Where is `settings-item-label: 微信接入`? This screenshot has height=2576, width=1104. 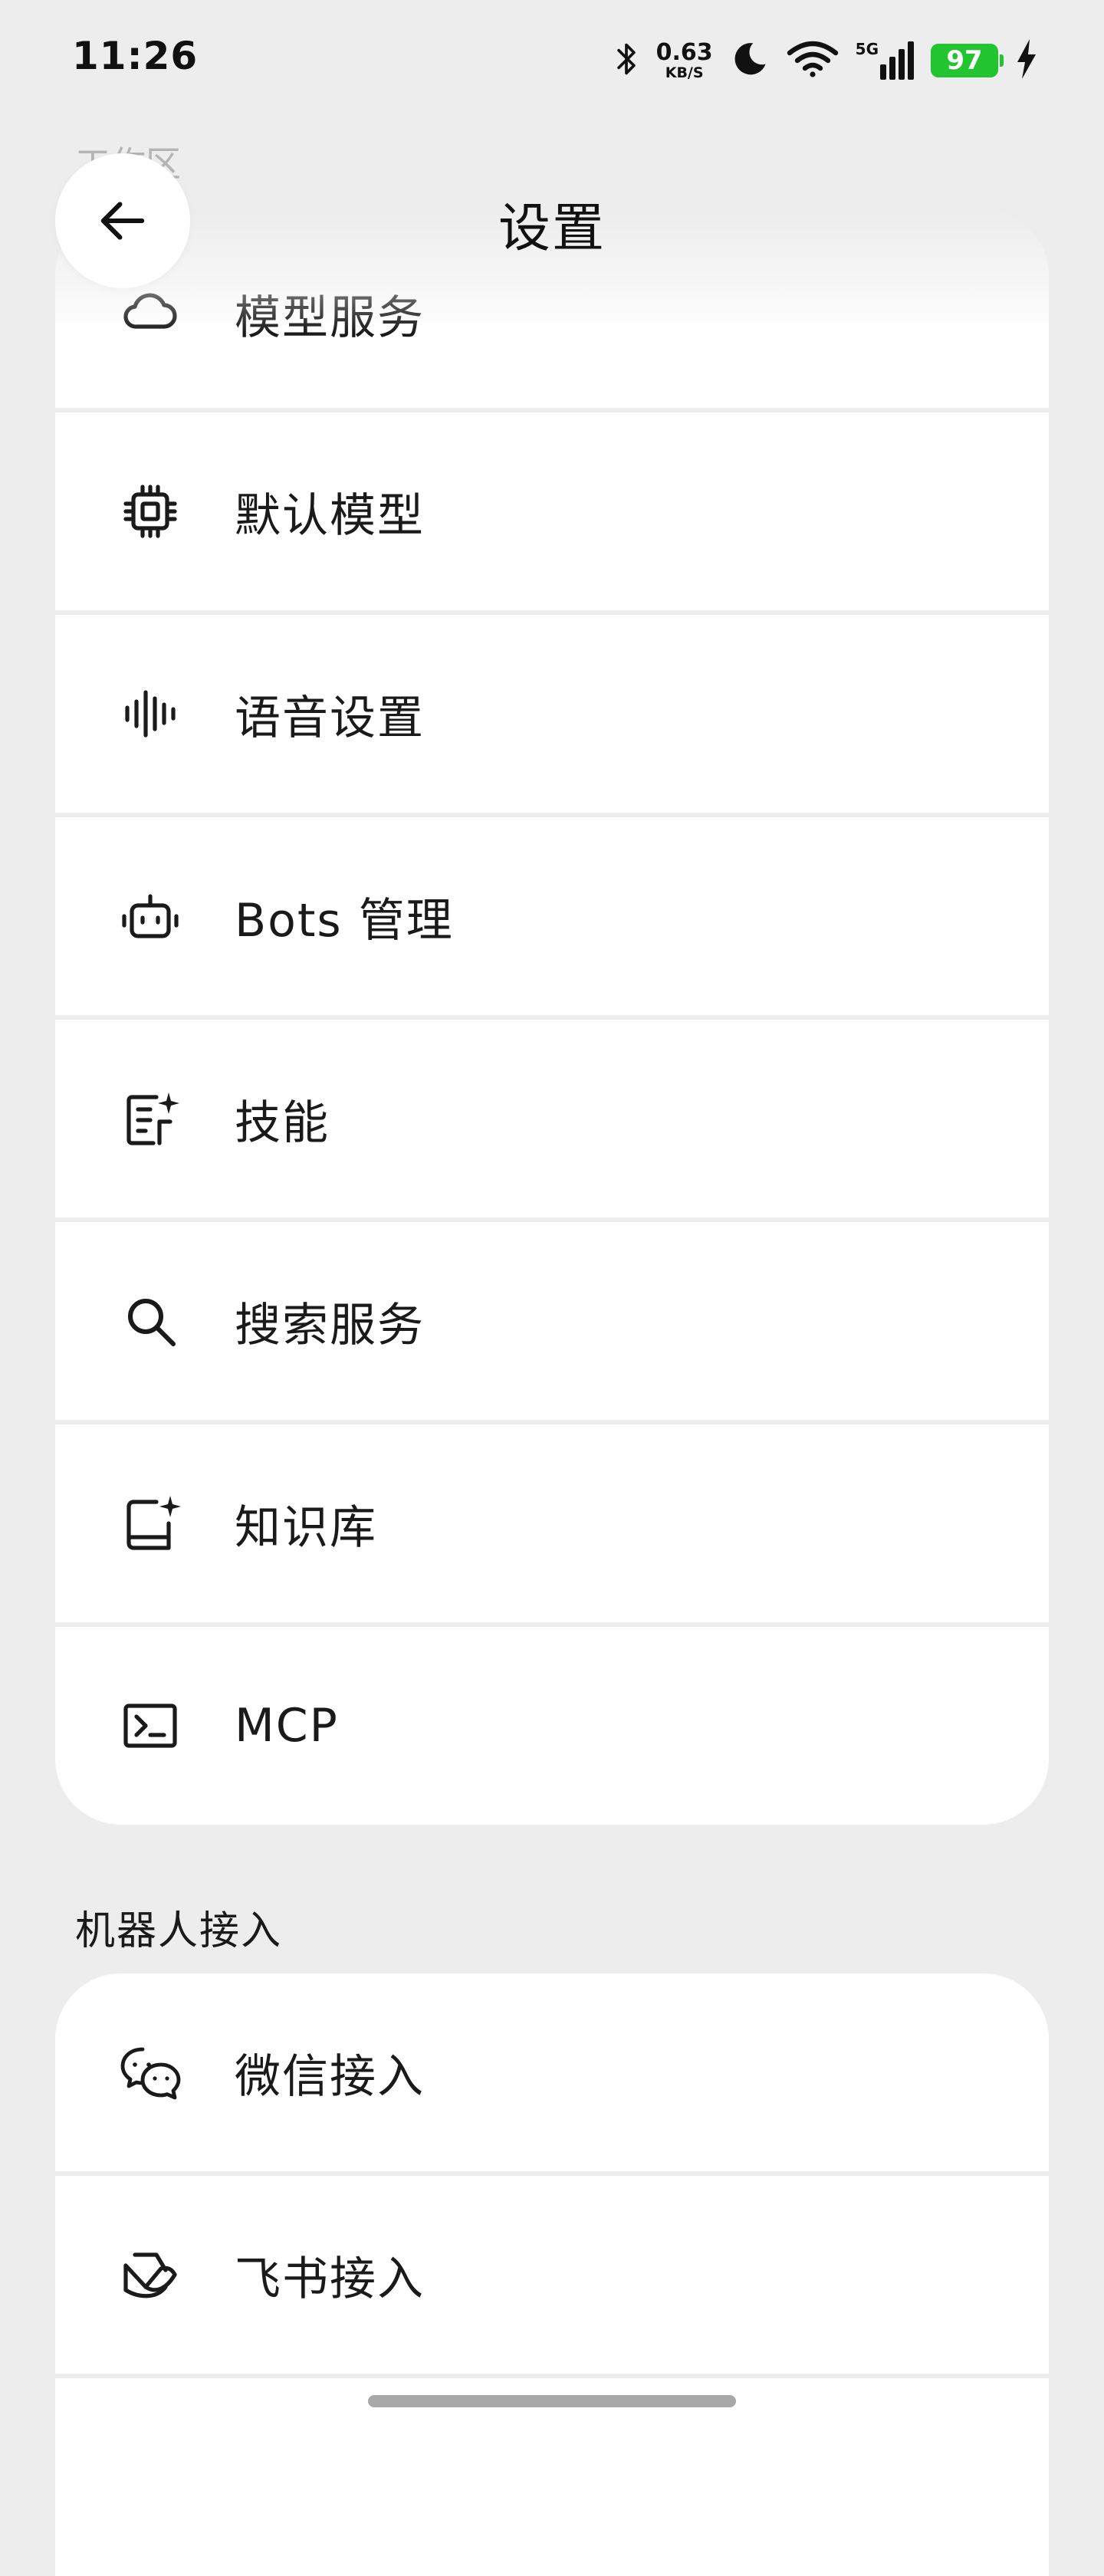 settings-item-label: 微信接入 is located at coordinates (330, 2077).